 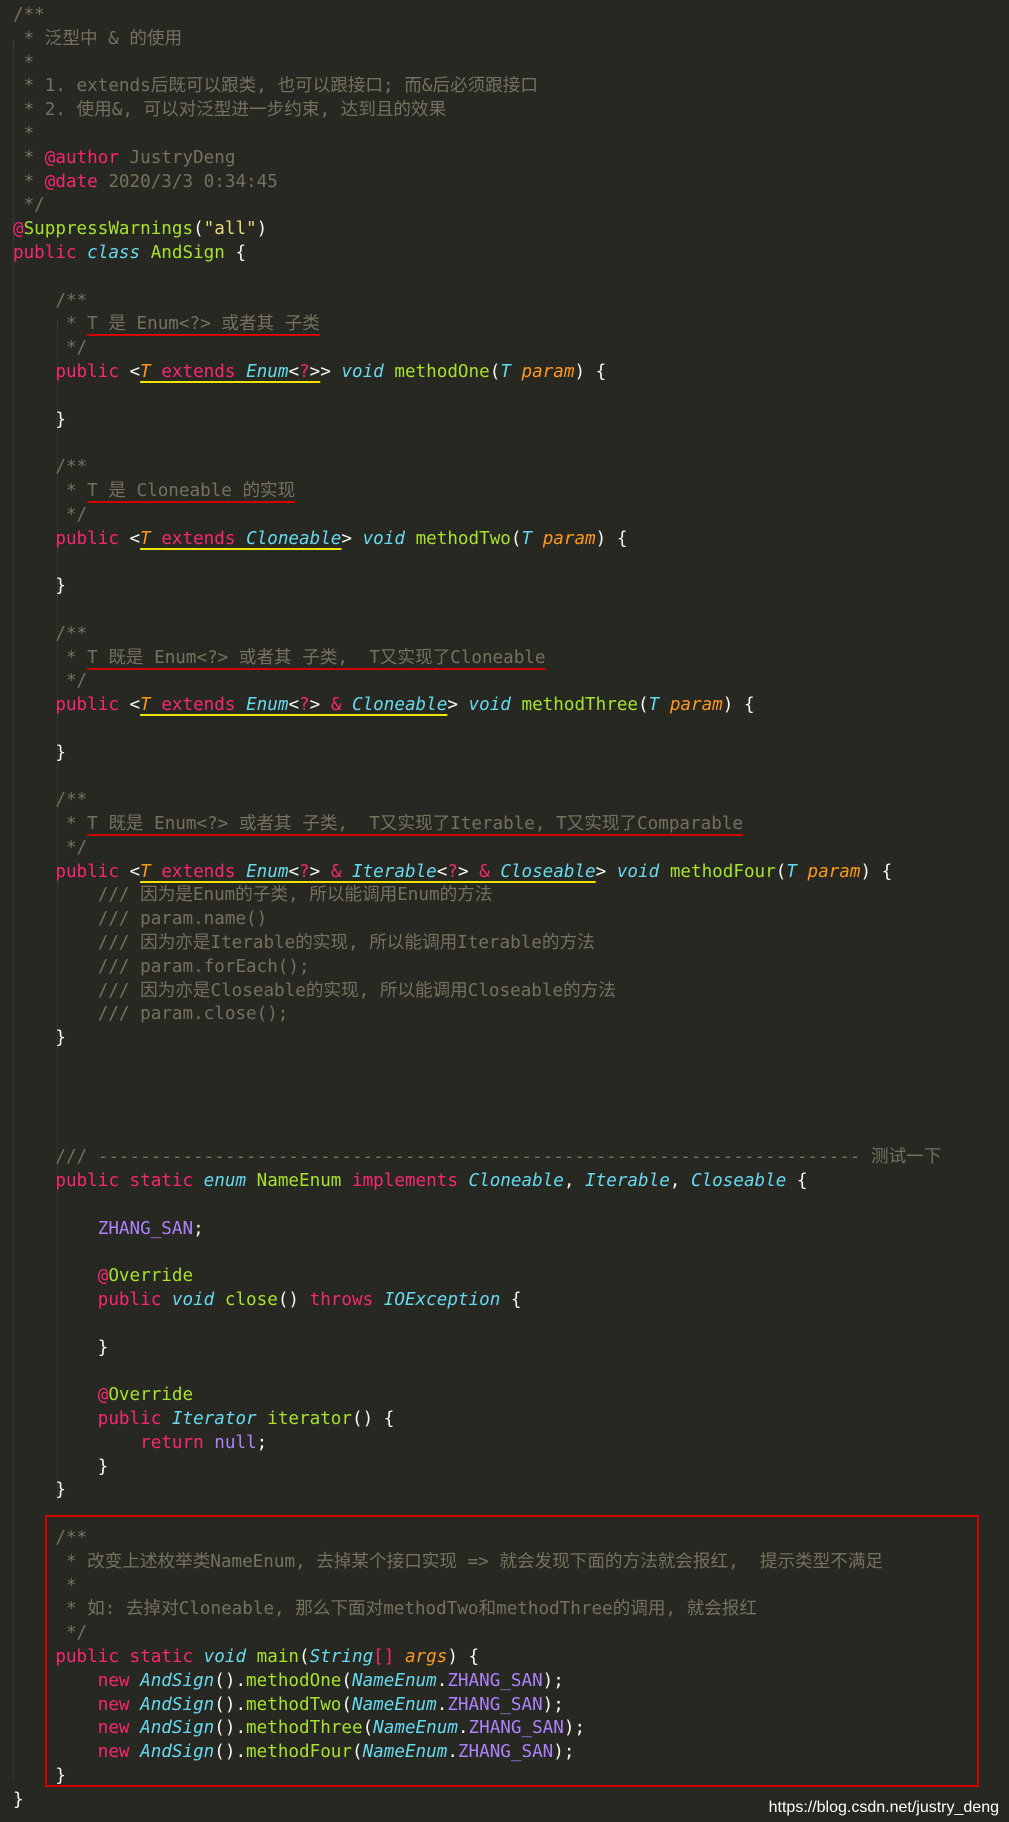 What do you see at coordinates (304, 371) in the screenshot?
I see `code-token: ?` at bounding box center [304, 371].